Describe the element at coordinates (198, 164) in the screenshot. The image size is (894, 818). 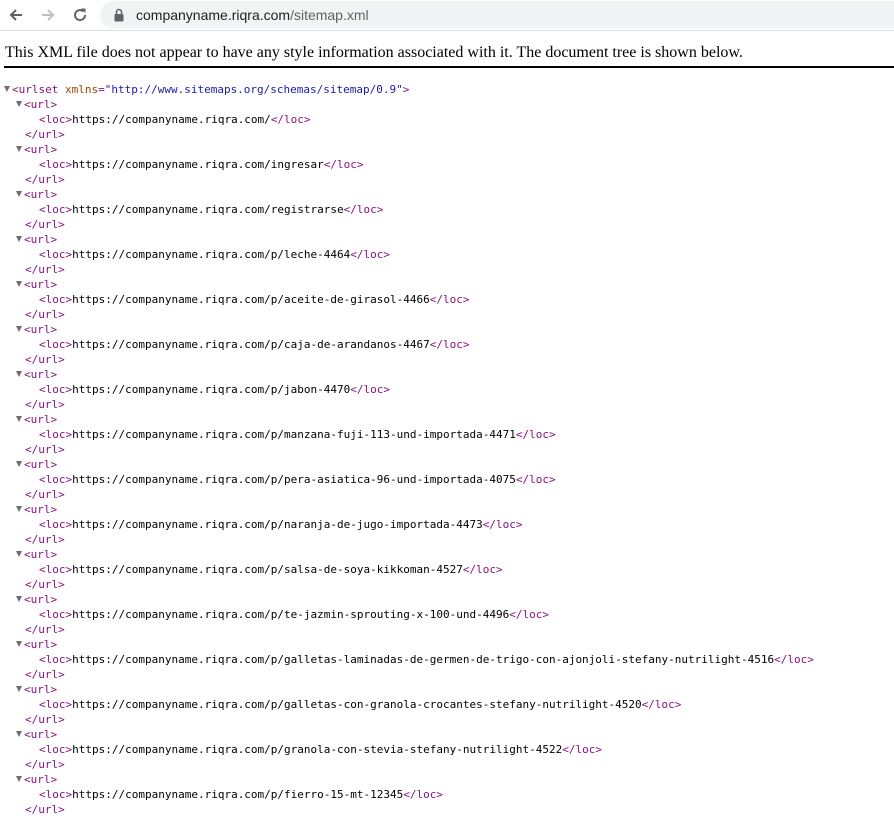
I see `xml-loc-value: https://companyname.riqra.com/ingresar` at that location.